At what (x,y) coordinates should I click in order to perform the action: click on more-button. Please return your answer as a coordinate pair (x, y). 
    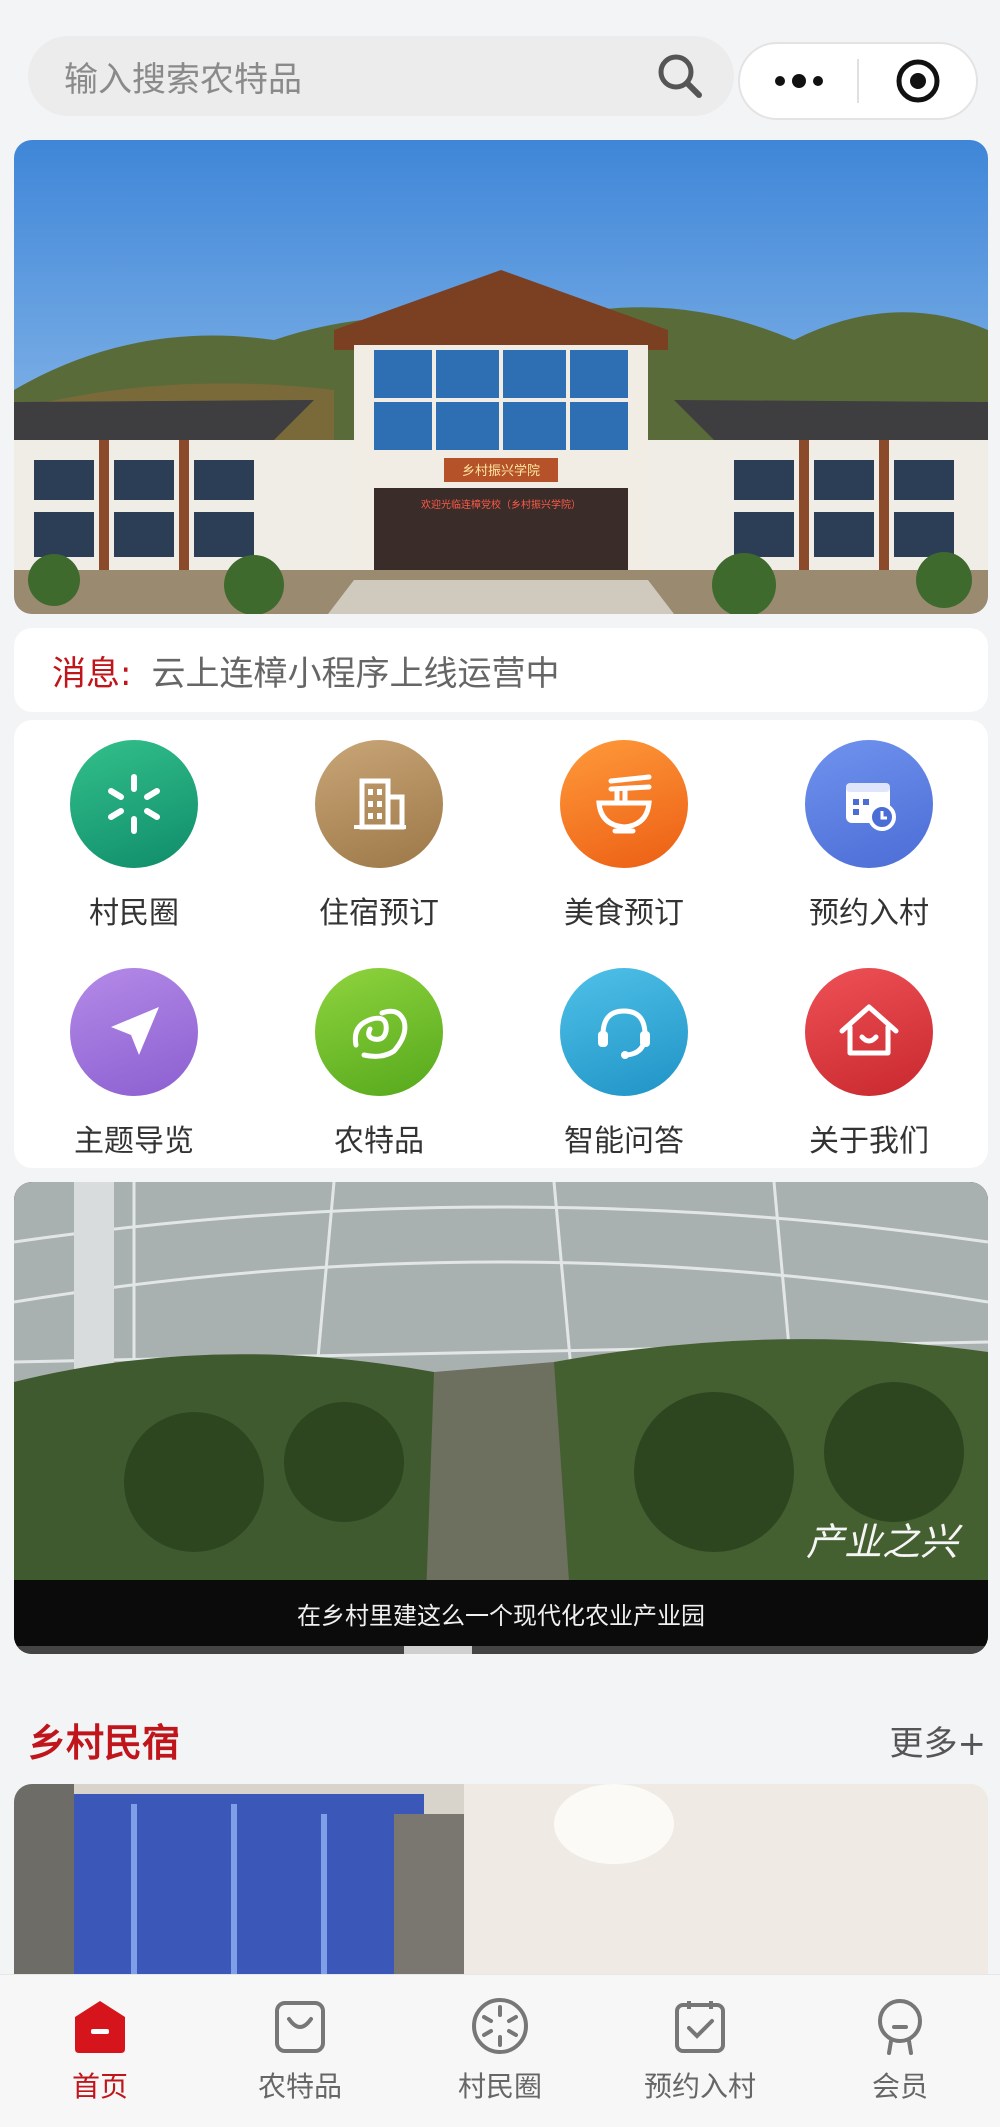
    Looking at the image, I should click on (798, 81).